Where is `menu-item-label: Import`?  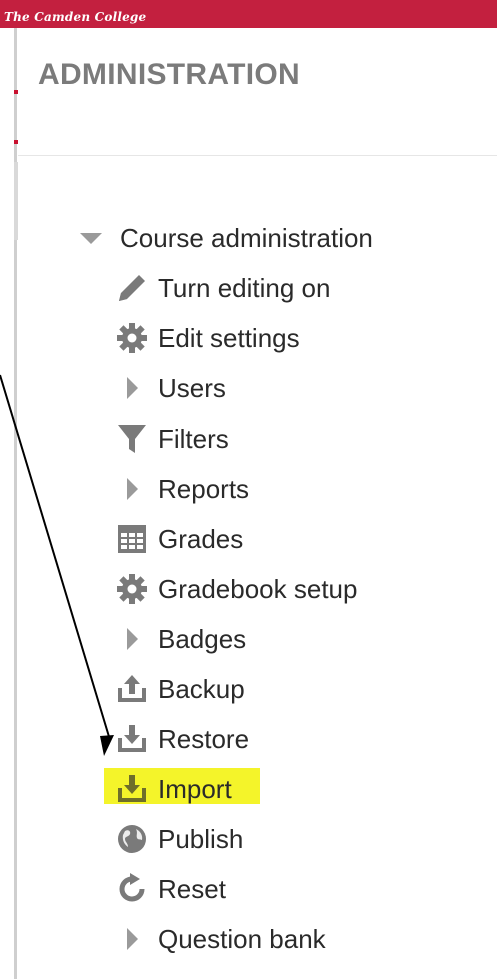
menu-item-label: Import is located at coordinates (195, 789).